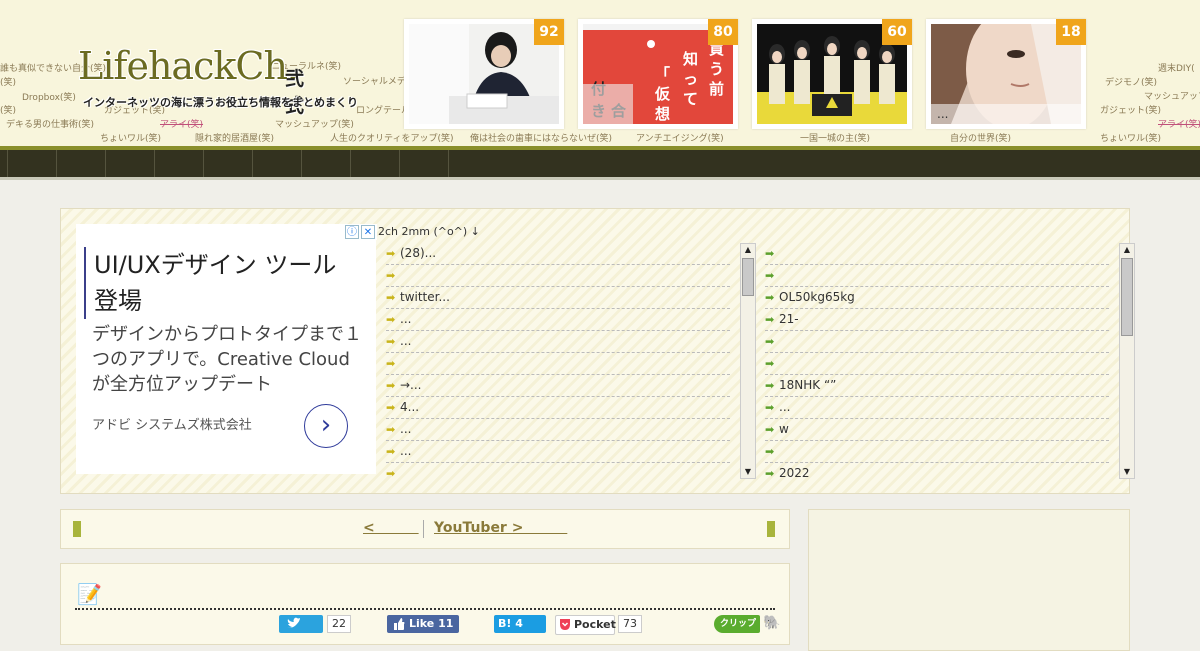 Image resolution: width=1200 pixels, height=651 pixels. What do you see at coordinates (315, 624) in the screenshot?
I see `twitter-share-button: 22` at bounding box center [315, 624].